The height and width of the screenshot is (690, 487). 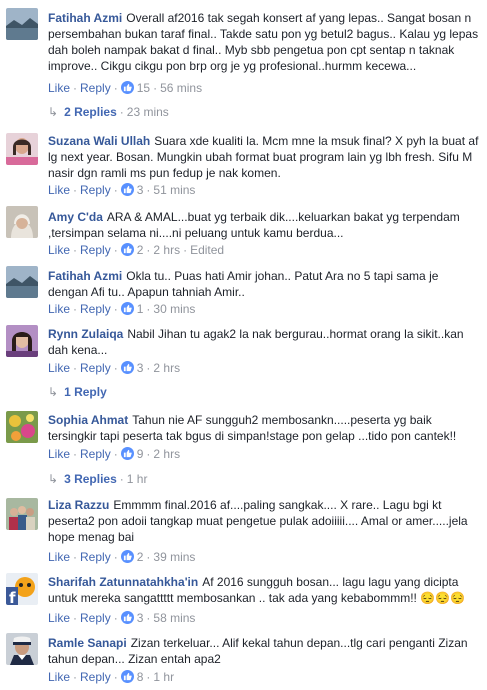 I want to click on like-count: 8, so click(x=140, y=677).